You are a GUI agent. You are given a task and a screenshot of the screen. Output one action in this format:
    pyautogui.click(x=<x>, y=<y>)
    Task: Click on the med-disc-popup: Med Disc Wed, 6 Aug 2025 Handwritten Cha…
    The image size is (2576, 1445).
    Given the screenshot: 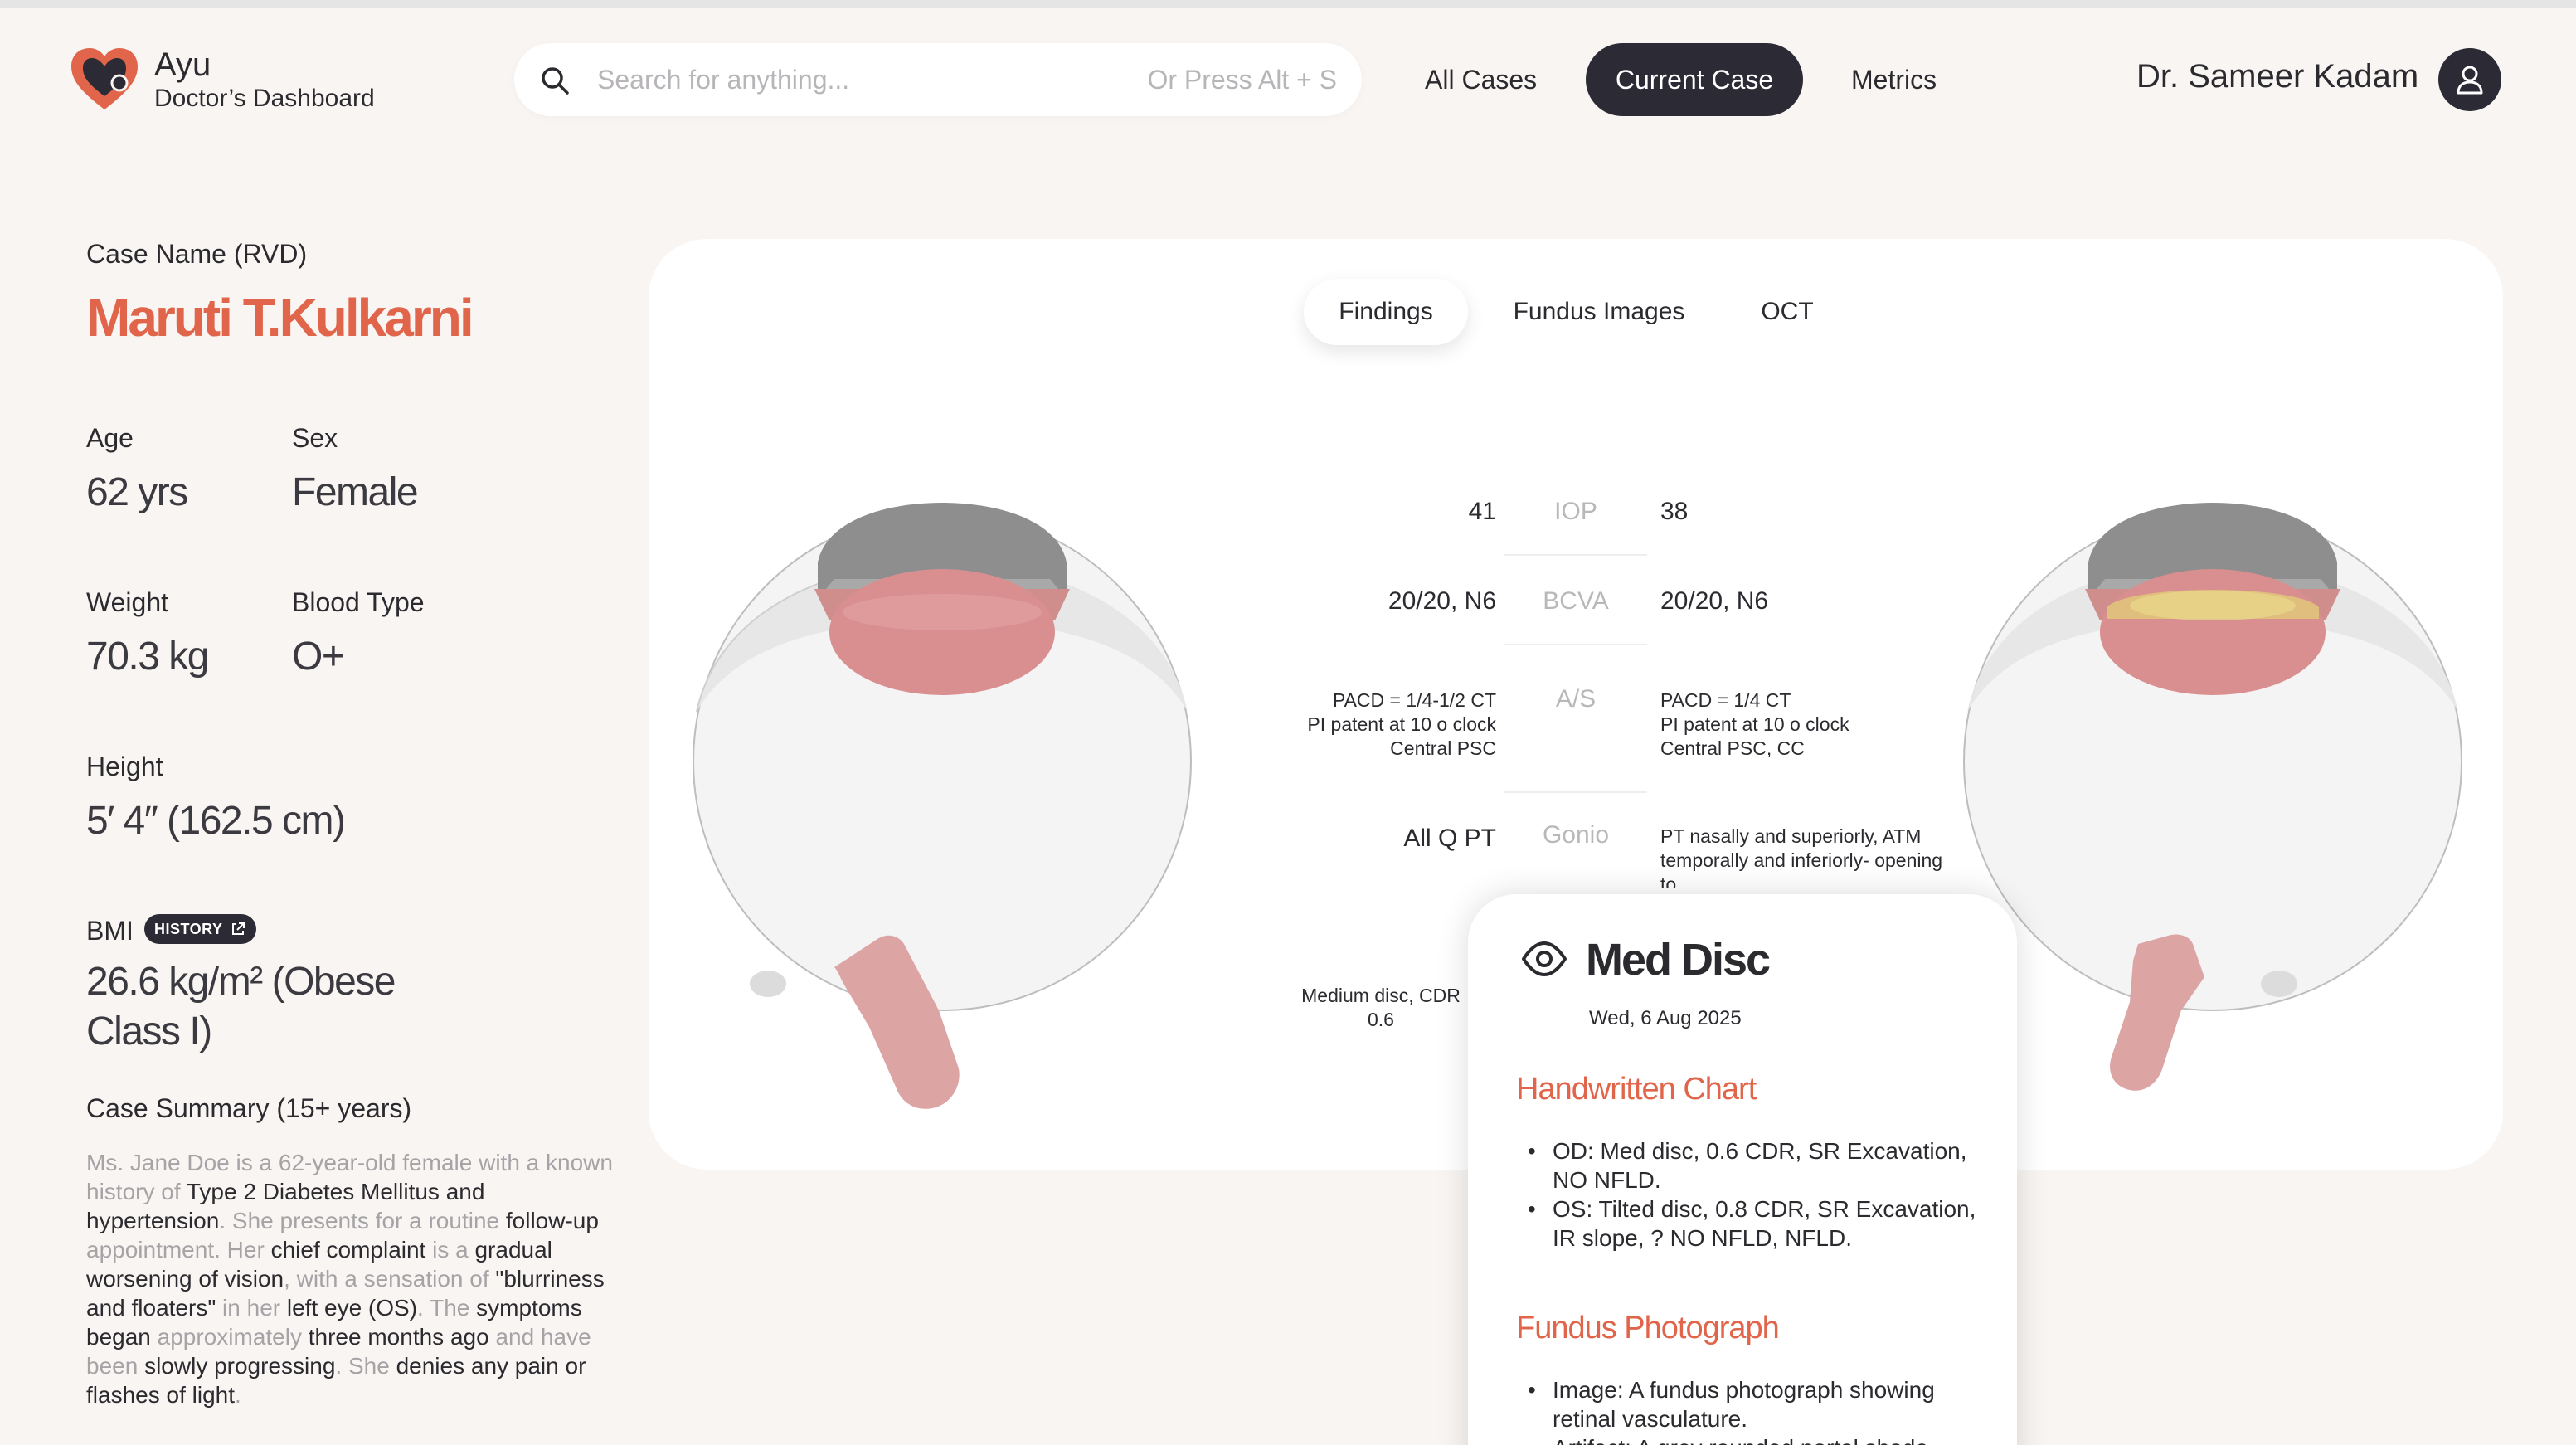 What is the action you would take?
    pyautogui.click(x=1743, y=1170)
    